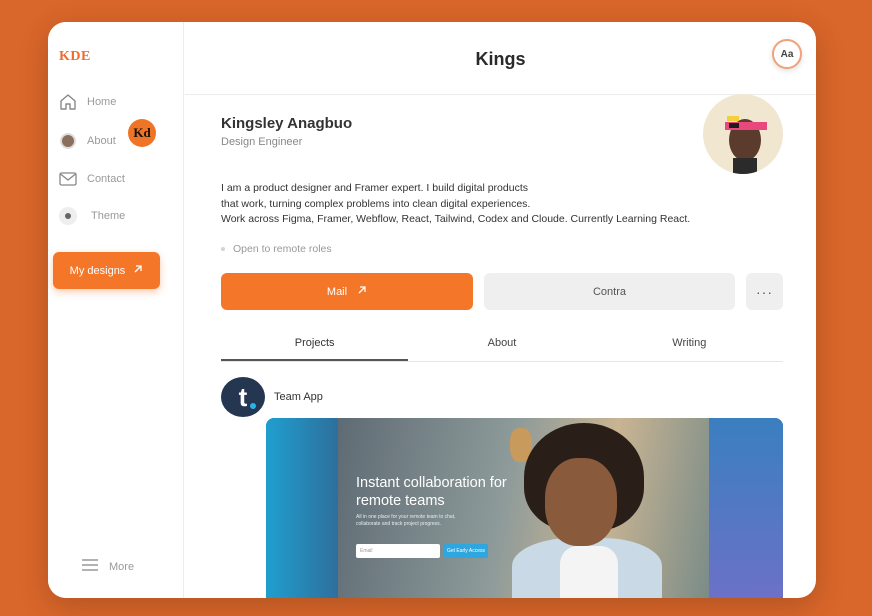 The height and width of the screenshot is (616, 872). I want to click on hero-title: Instant collaboration for remote teams, so click(431, 492).